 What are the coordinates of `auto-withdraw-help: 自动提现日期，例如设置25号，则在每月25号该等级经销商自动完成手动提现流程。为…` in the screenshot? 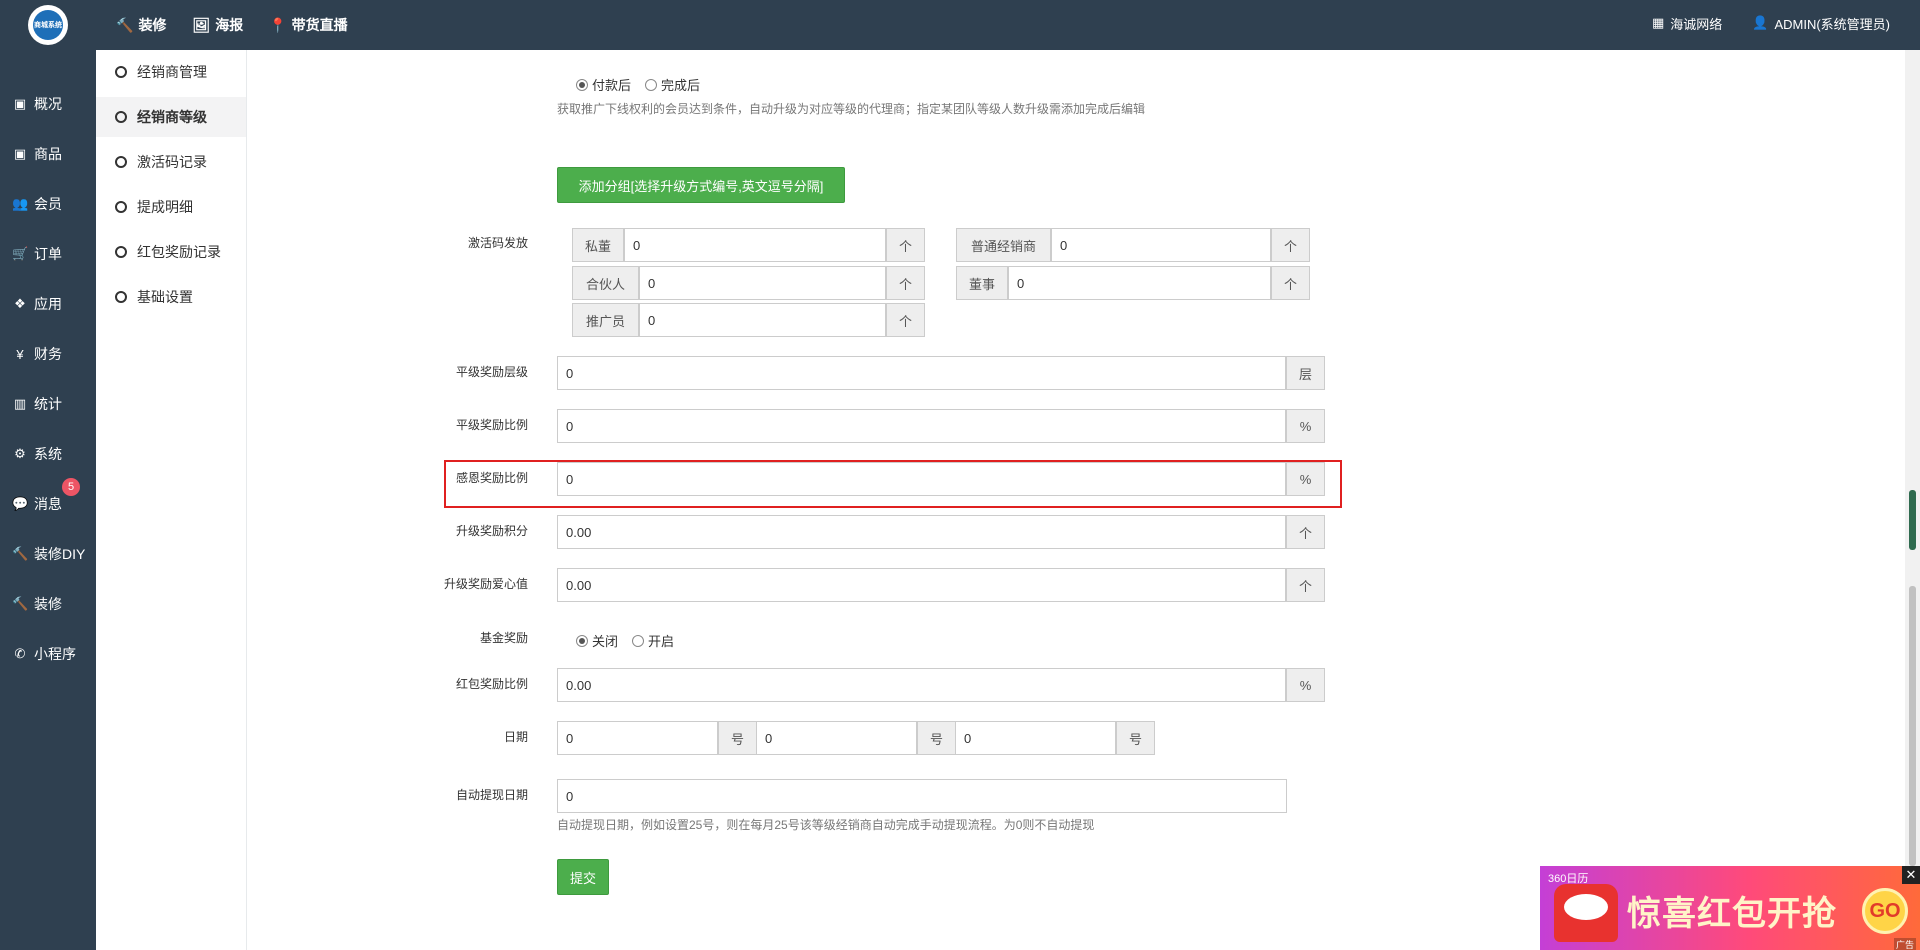 It's located at (826, 825).